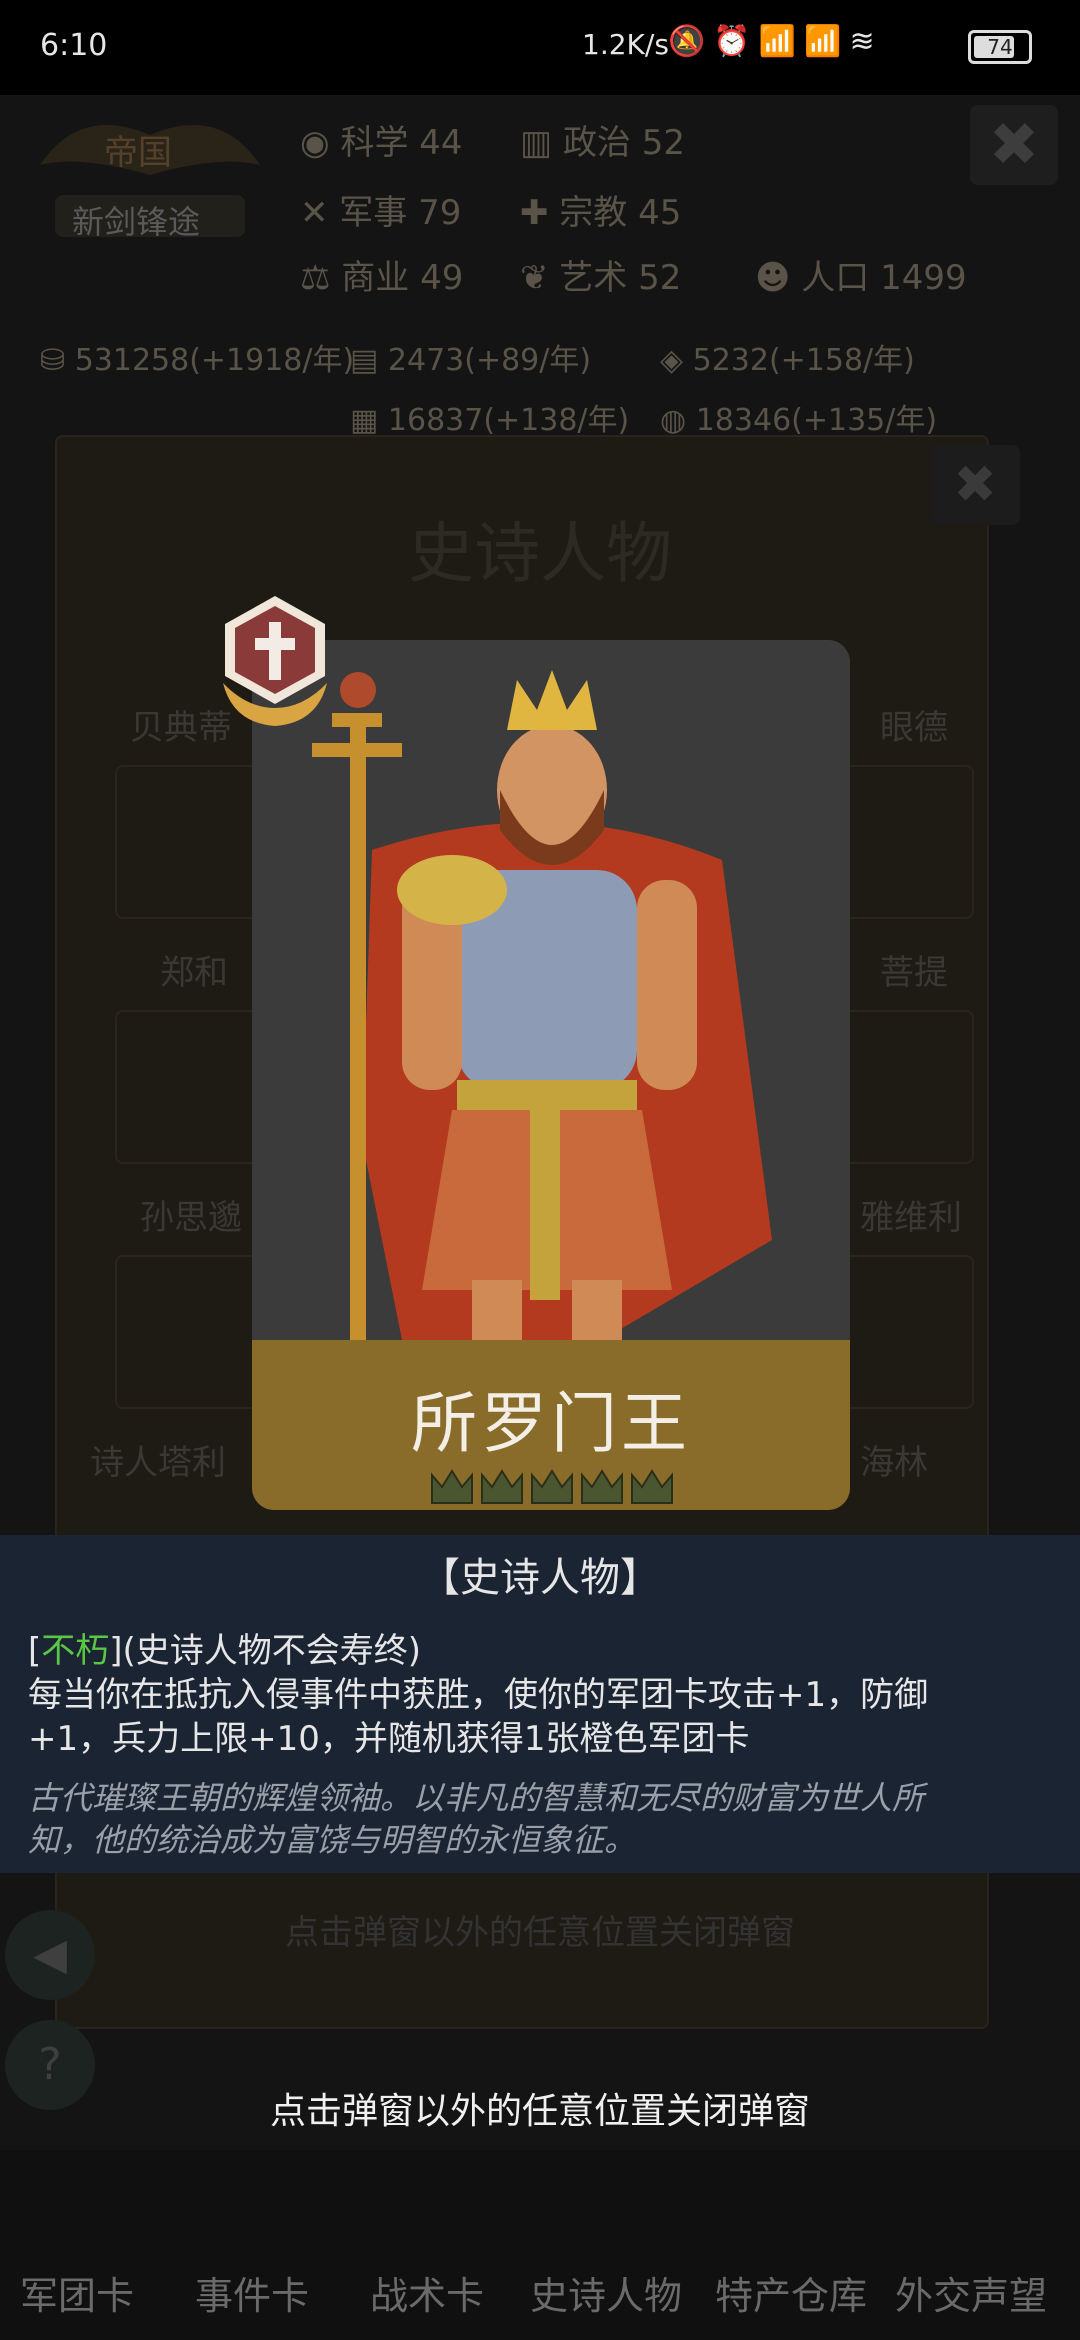 The image size is (1080, 2340). Describe the element at coordinates (593, 213) in the screenshot. I see `stat-label: 宗教` at that location.